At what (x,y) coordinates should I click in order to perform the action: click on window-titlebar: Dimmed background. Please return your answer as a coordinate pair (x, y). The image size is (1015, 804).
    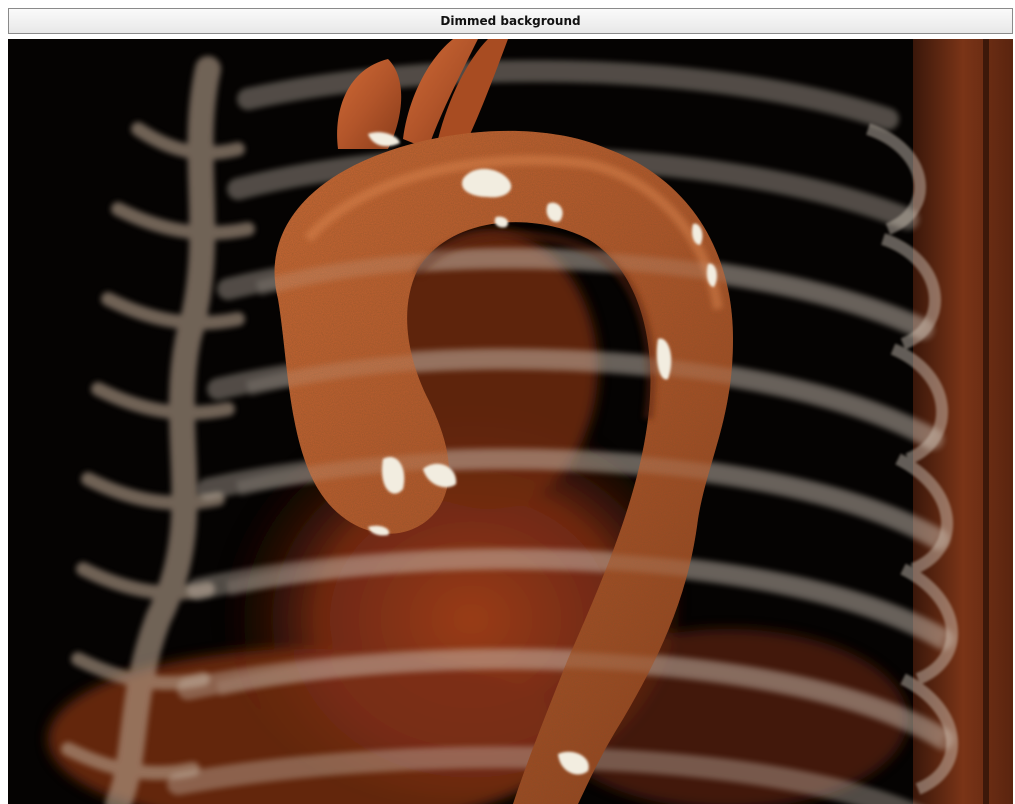
    Looking at the image, I should click on (510, 21).